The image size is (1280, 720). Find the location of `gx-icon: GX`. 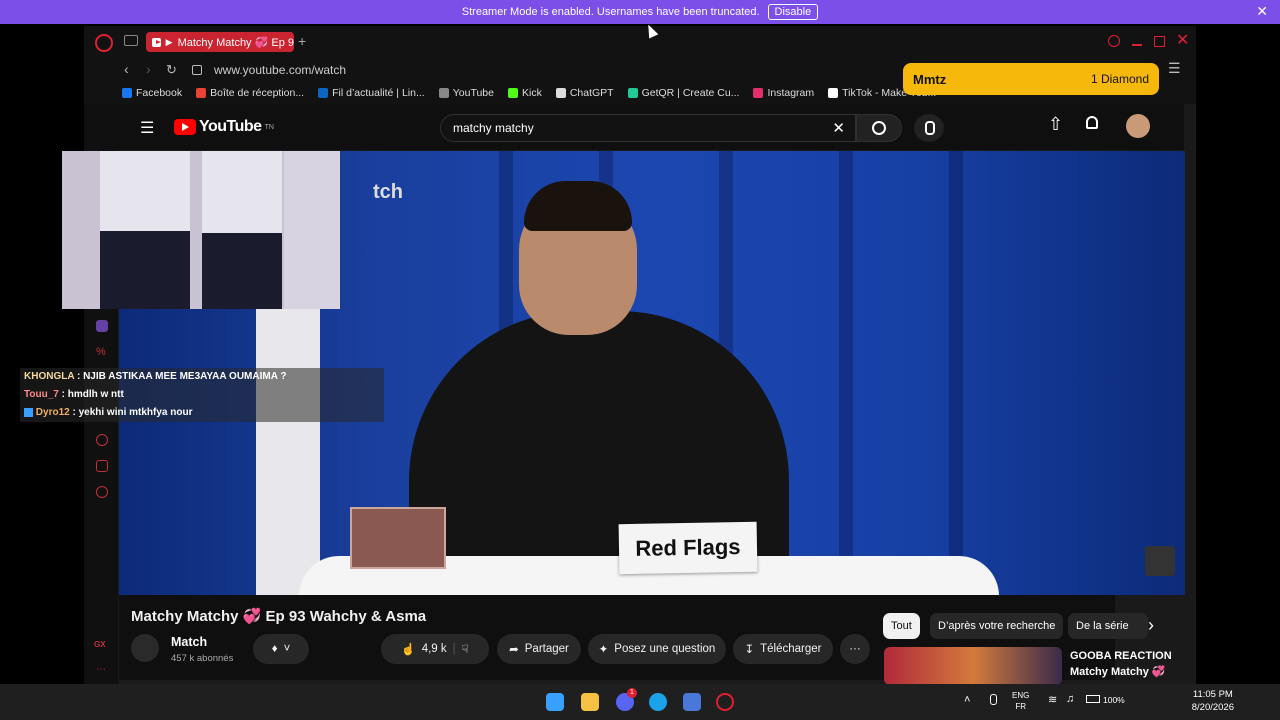

gx-icon: GX is located at coordinates (100, 644).